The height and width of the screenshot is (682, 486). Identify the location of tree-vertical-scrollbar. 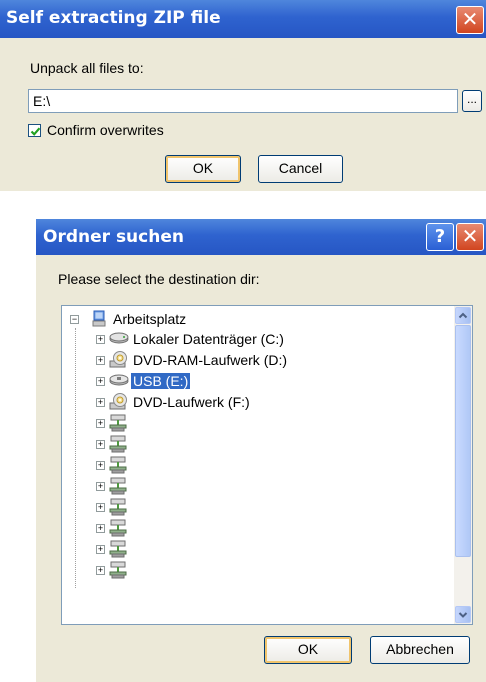
(463, 465).